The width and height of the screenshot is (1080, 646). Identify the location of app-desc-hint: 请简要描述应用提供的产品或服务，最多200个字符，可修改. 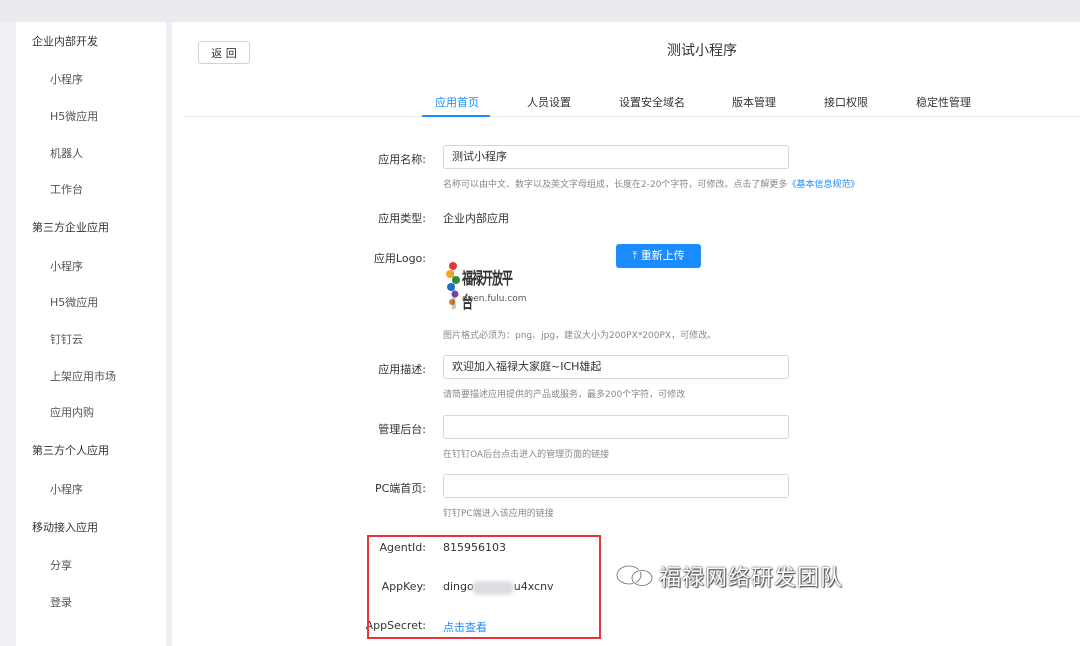
(564, 395).